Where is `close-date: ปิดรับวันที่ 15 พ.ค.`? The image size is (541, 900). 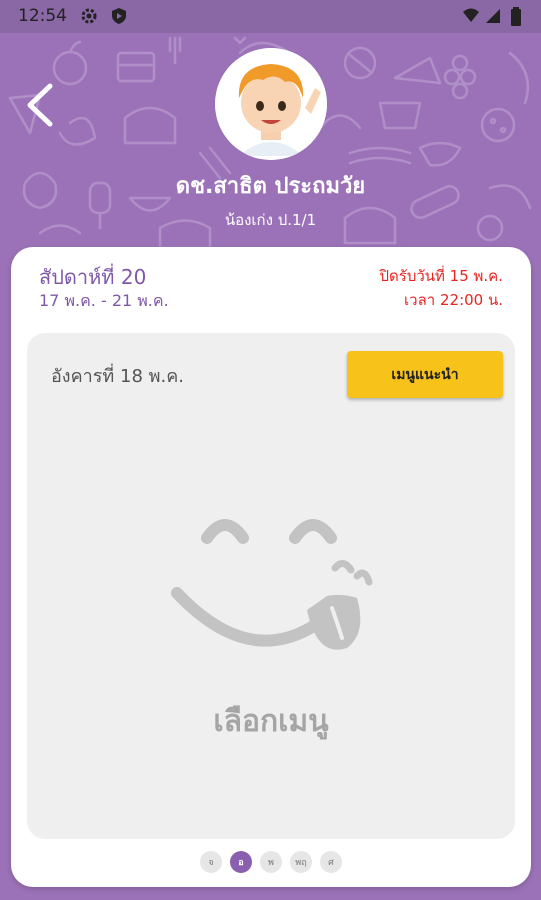
close-date: ปิดรับวันที่ 15 พ.ค. is located at coordinates (441, 276).